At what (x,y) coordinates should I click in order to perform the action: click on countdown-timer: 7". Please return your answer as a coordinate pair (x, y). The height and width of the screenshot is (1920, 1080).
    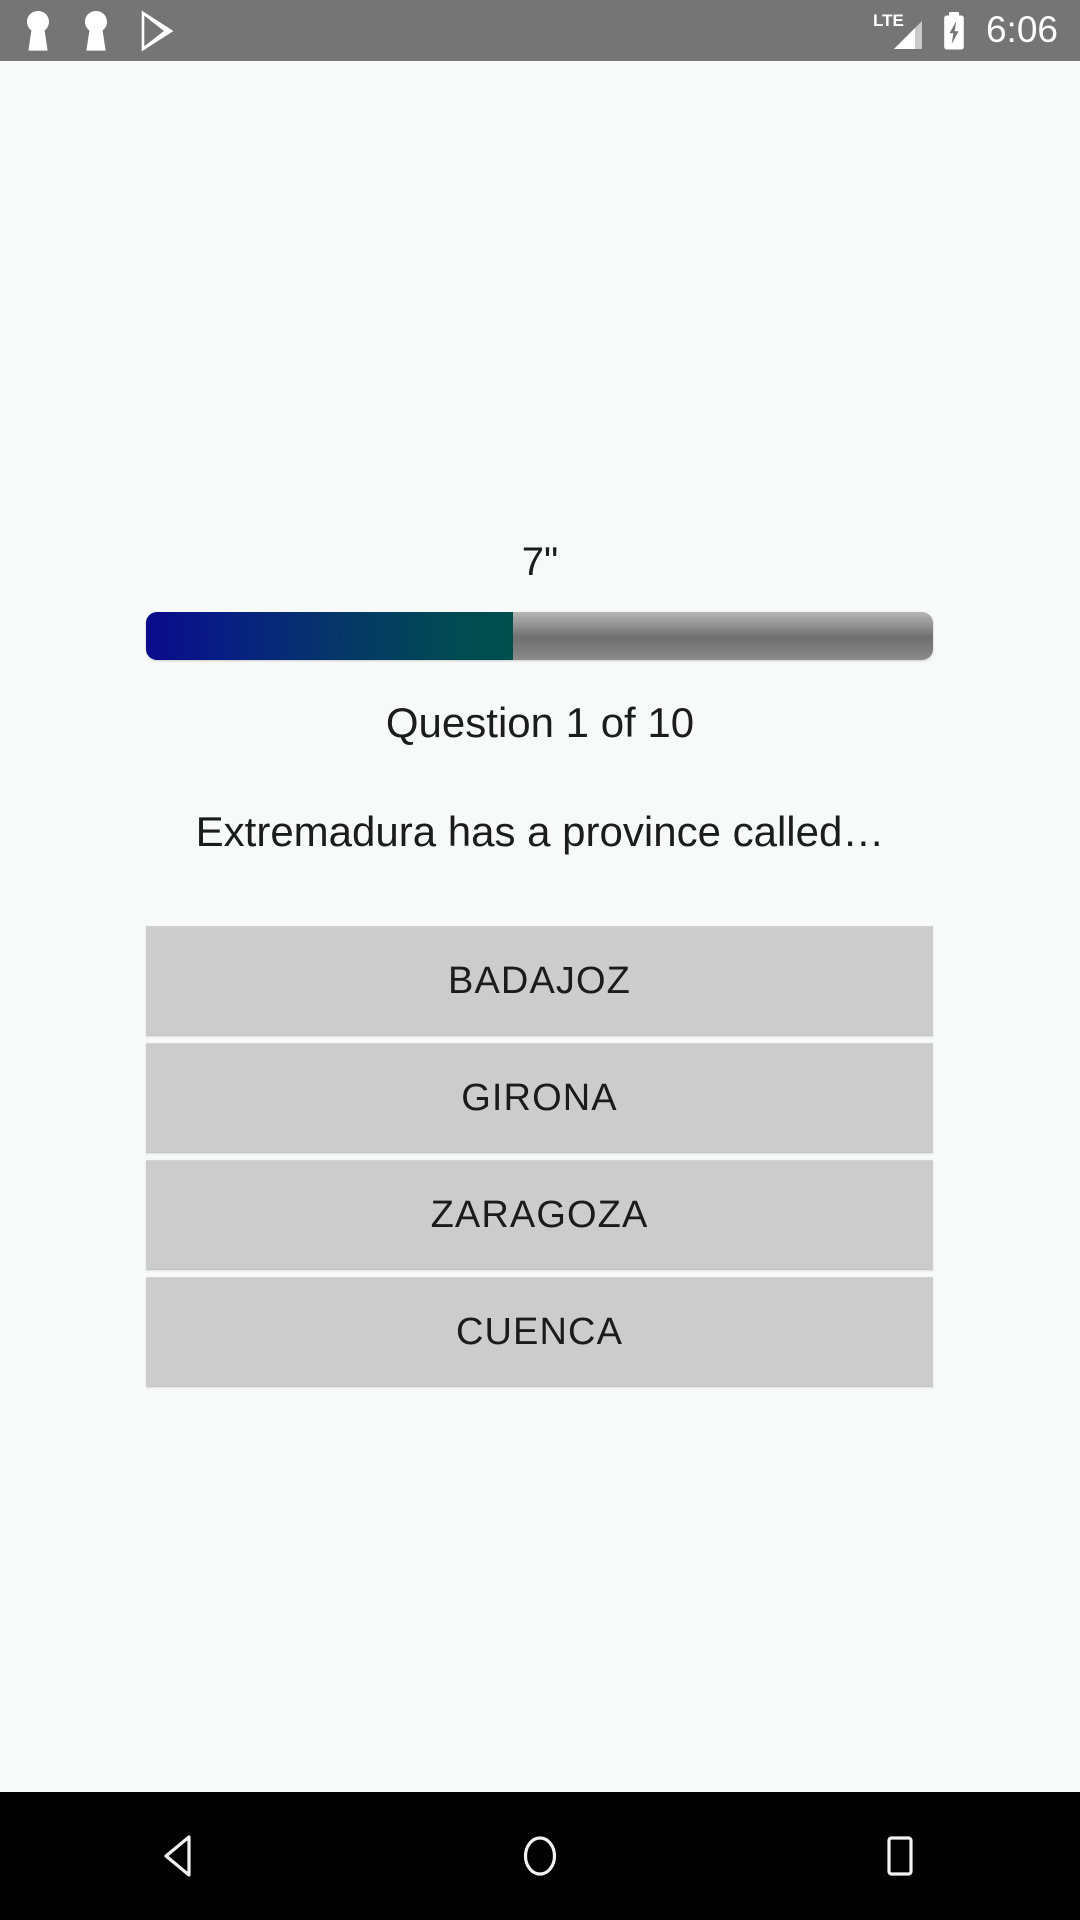
    Looking at the image, I should click on (540, 562).